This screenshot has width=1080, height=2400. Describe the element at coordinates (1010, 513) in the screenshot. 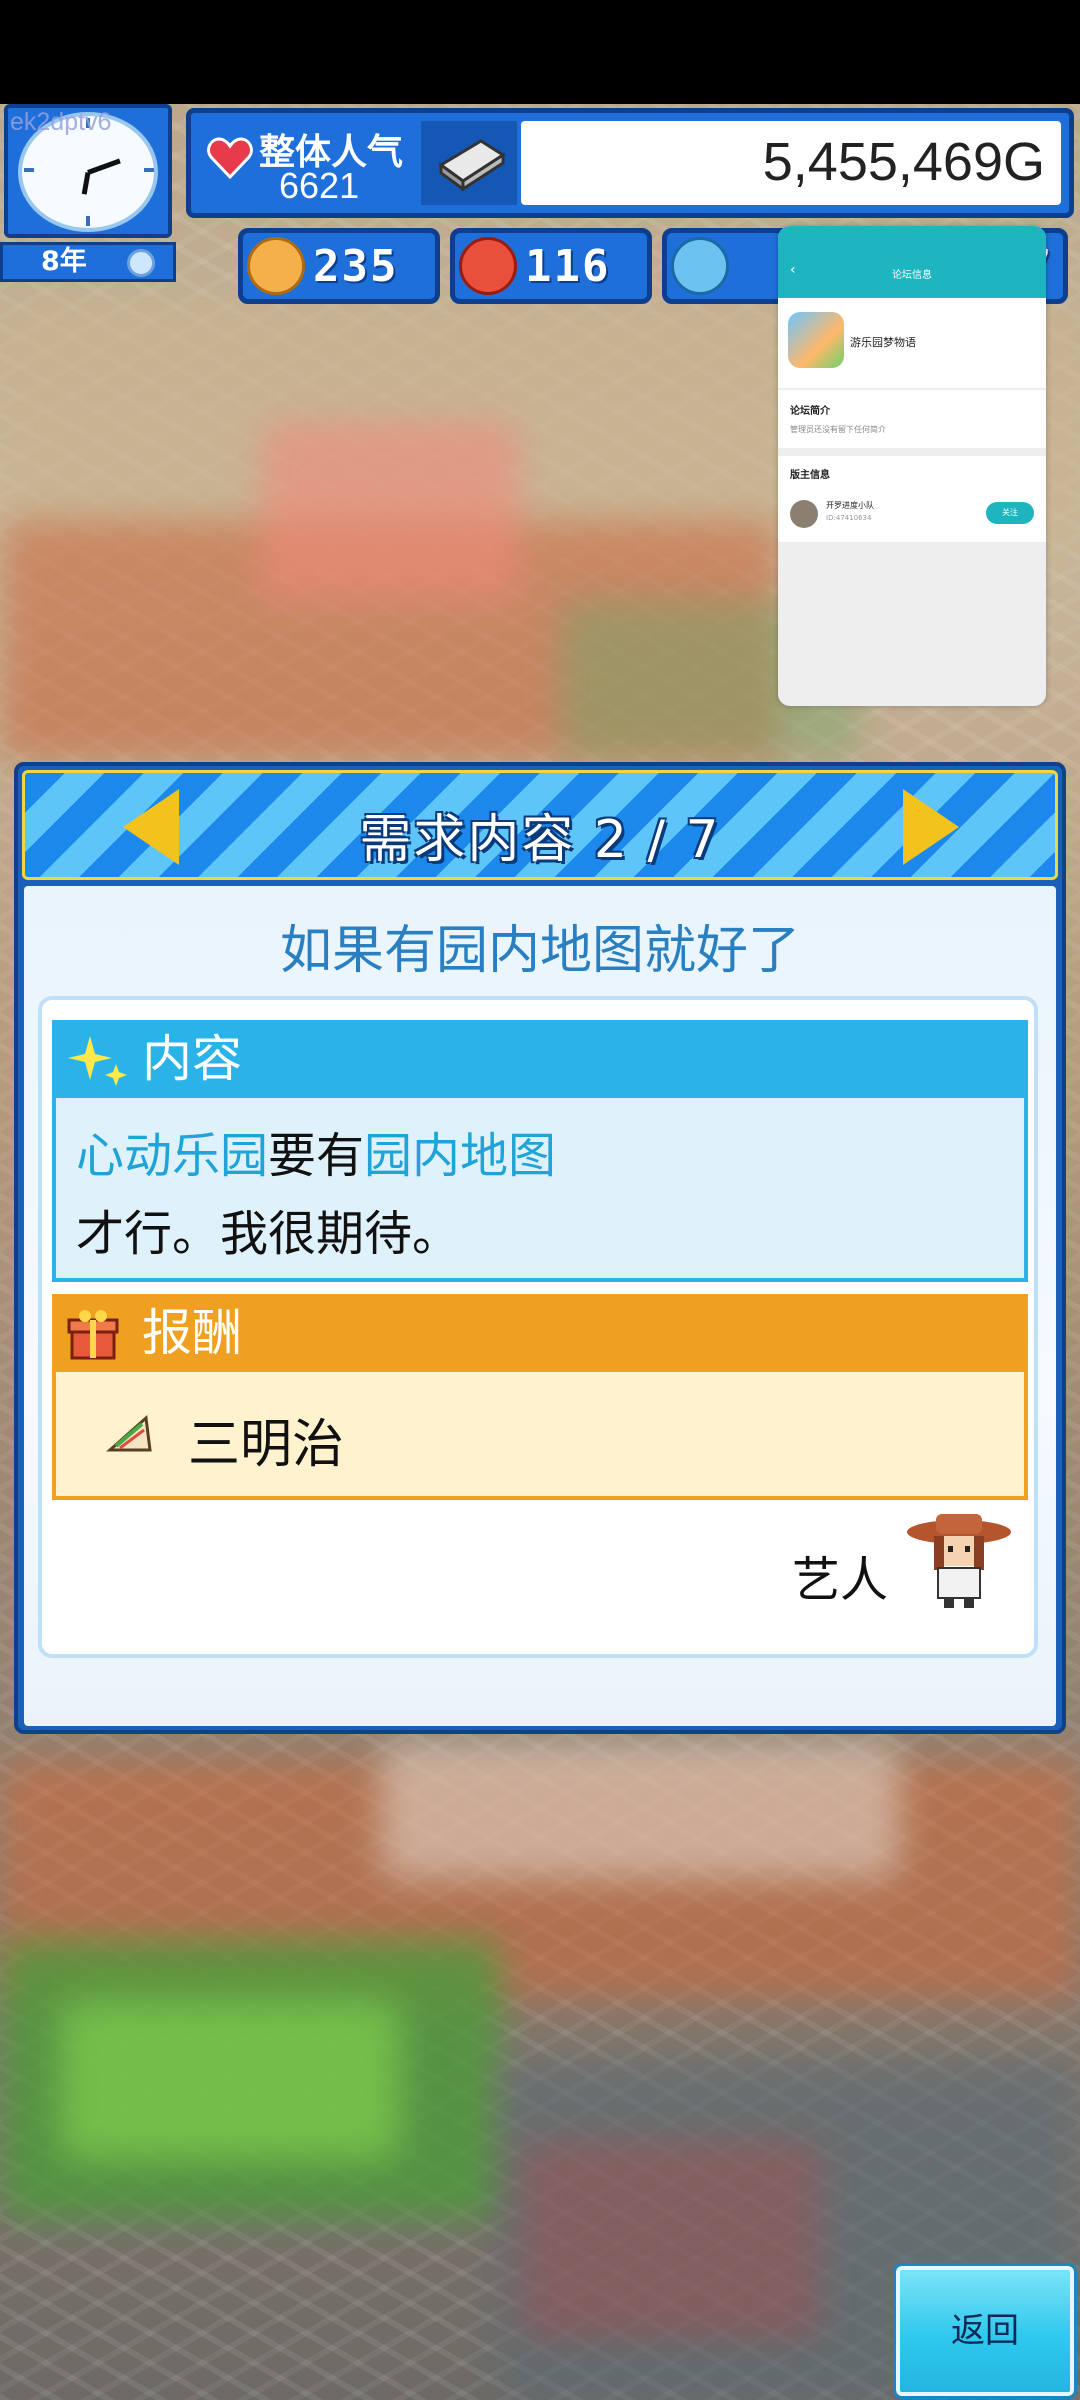

I see `follow-button: 关注` at that location.